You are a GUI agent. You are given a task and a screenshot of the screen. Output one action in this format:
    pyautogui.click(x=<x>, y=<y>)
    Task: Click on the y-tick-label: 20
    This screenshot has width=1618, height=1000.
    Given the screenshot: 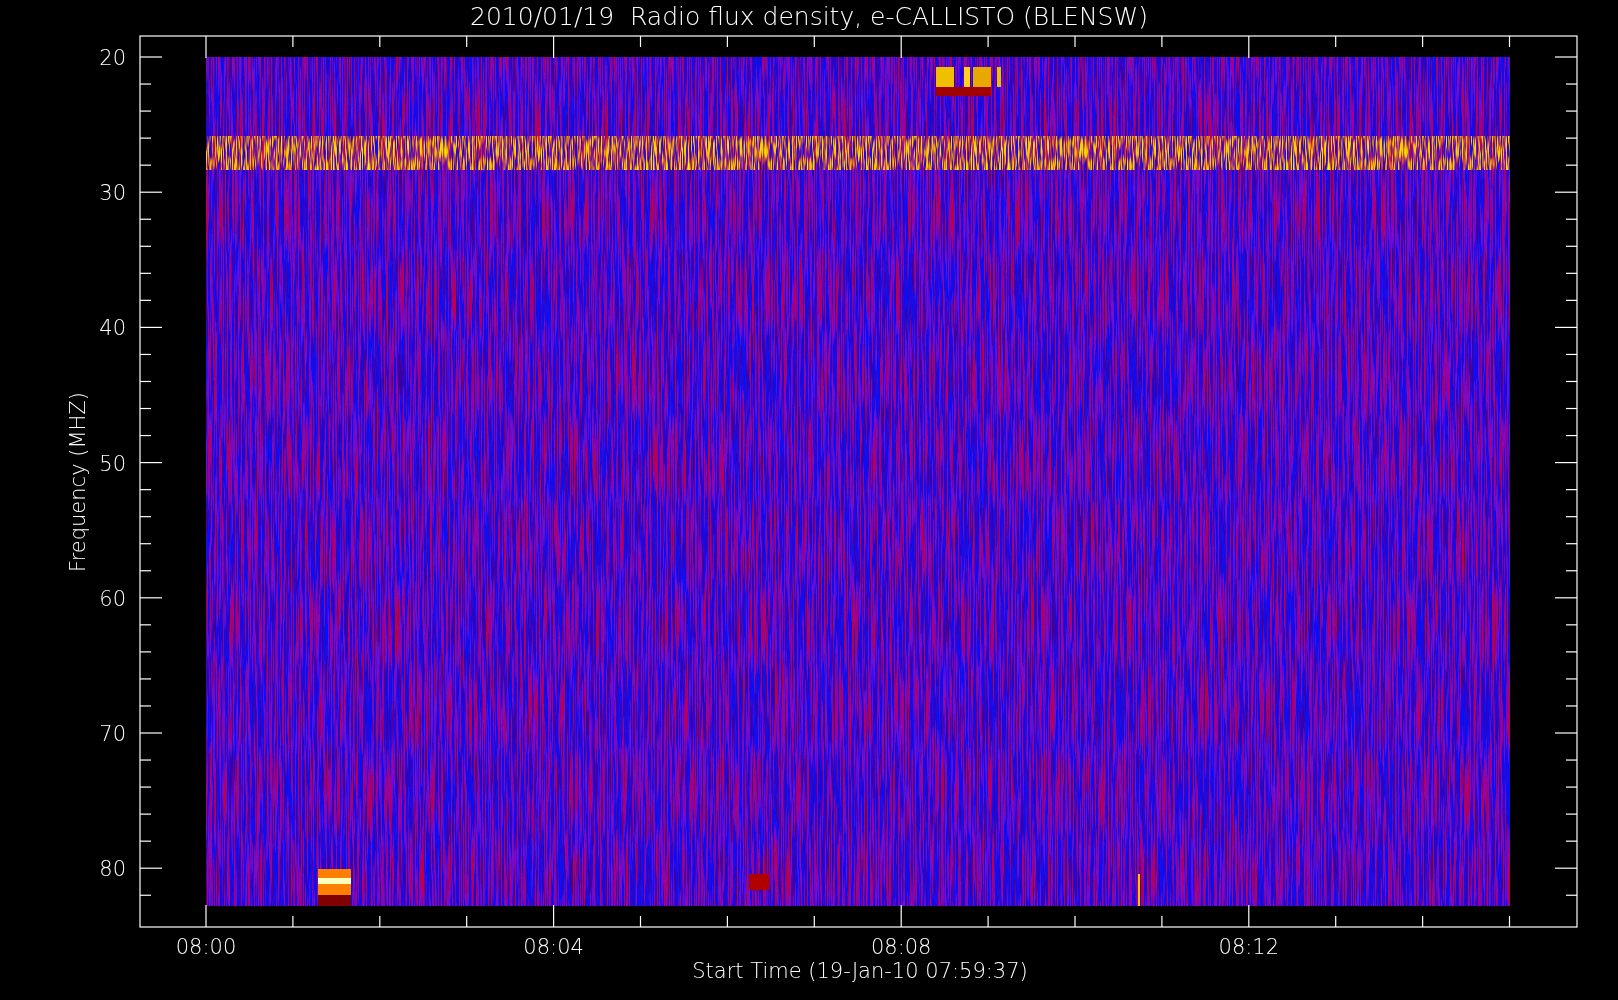 What is the action you would take?
    pyautogui.click(x=112, y=58)
    